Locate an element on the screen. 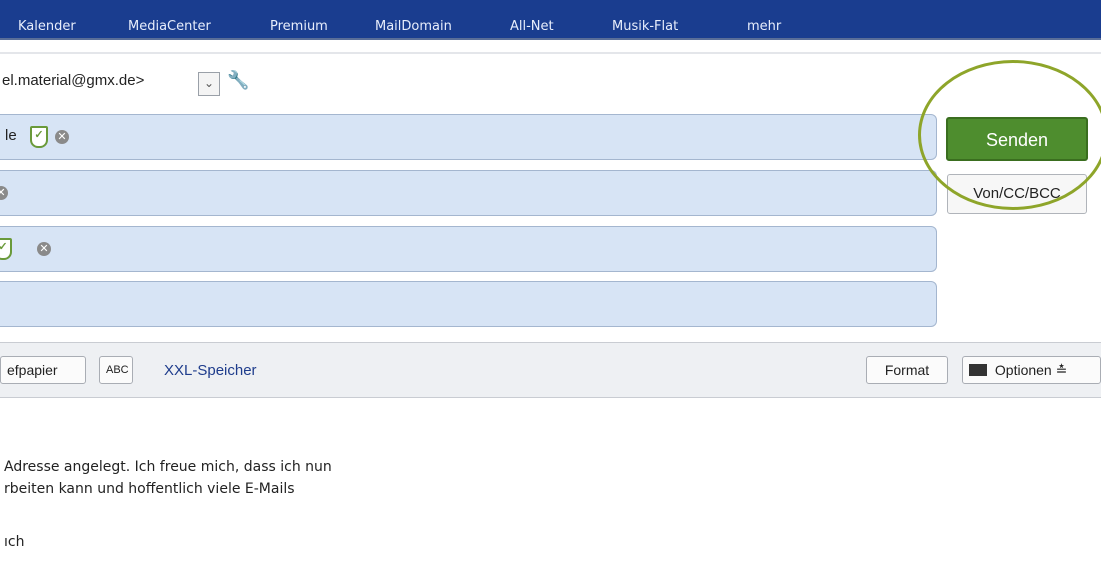 This screenshot has width=1101, height=572. from-address: el.material@gmx.de> is located at coordinates (73, 80).